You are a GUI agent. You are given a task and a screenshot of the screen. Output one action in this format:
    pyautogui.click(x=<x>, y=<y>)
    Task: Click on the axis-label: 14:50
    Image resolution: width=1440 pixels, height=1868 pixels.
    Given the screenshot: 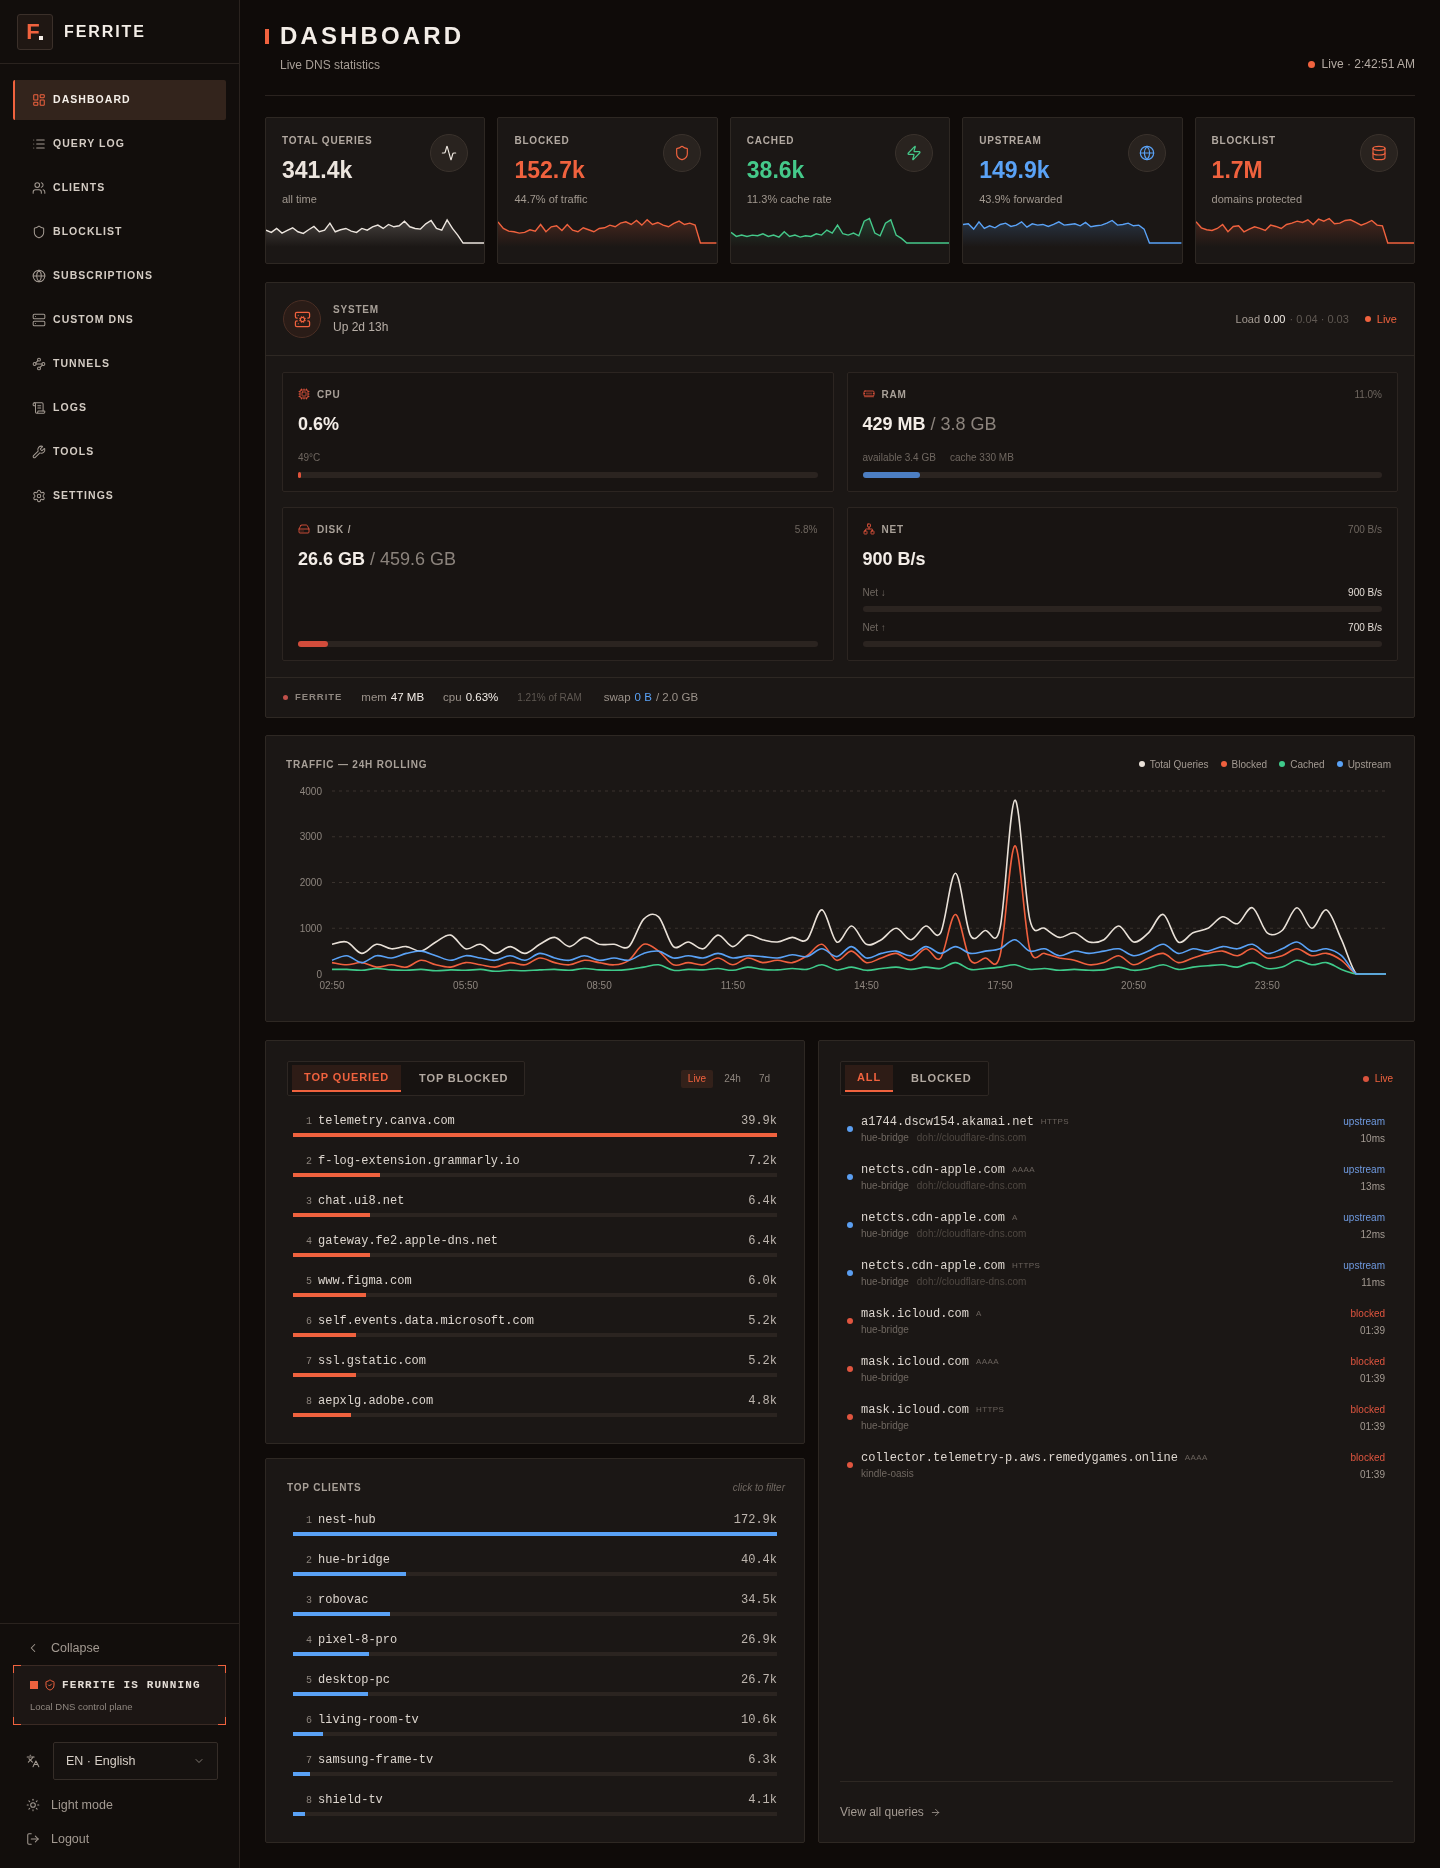 What is the action you would take?
    pyautogui.click(x=866, y=985)
    